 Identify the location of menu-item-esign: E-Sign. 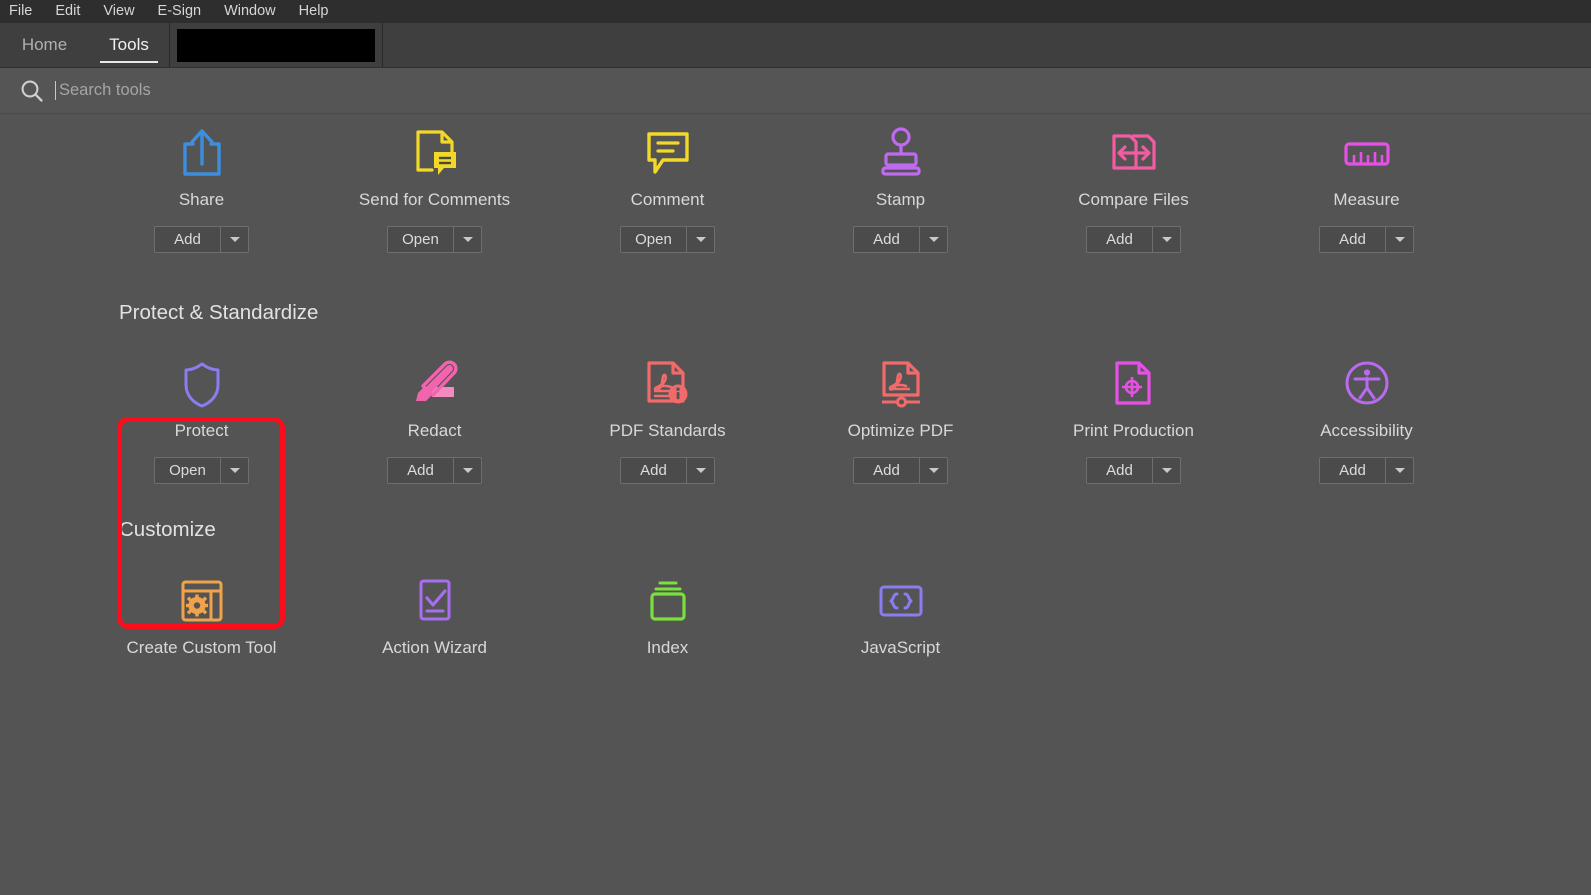
(186, 11).